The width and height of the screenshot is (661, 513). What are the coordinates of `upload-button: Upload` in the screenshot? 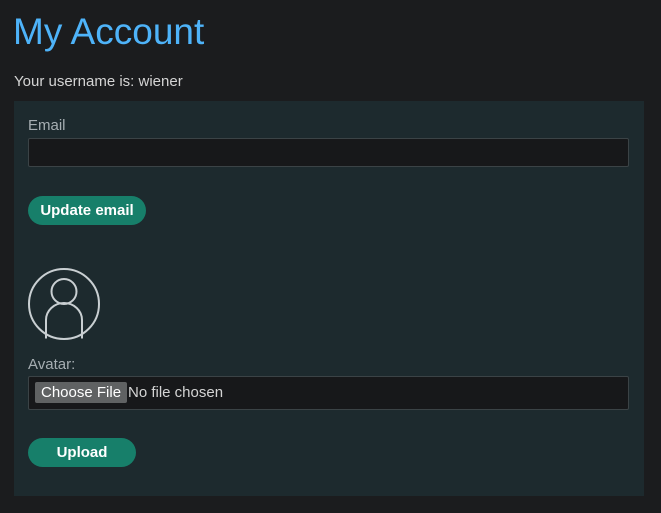 It's located at (82, 452).